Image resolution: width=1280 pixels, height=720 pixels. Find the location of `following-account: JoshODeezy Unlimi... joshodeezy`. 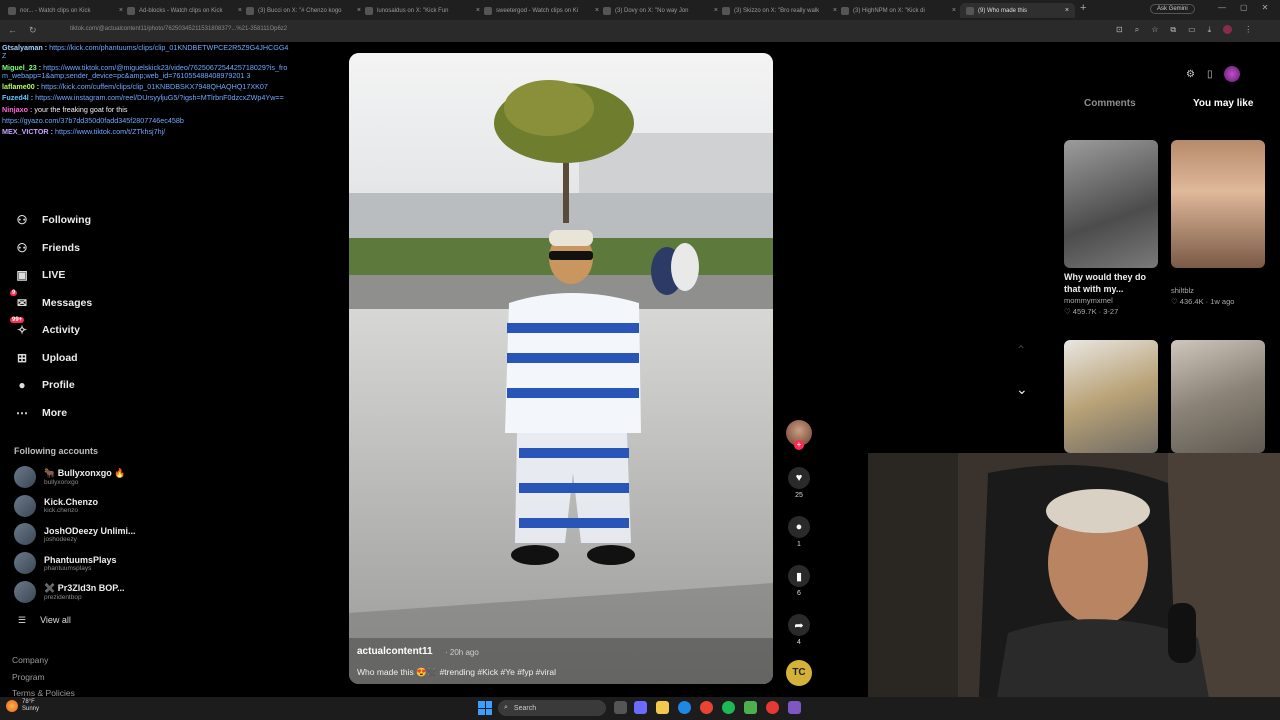

following-account: JoshODeezy Unlimi... joshodeezy is located at coordinates (75, 534).